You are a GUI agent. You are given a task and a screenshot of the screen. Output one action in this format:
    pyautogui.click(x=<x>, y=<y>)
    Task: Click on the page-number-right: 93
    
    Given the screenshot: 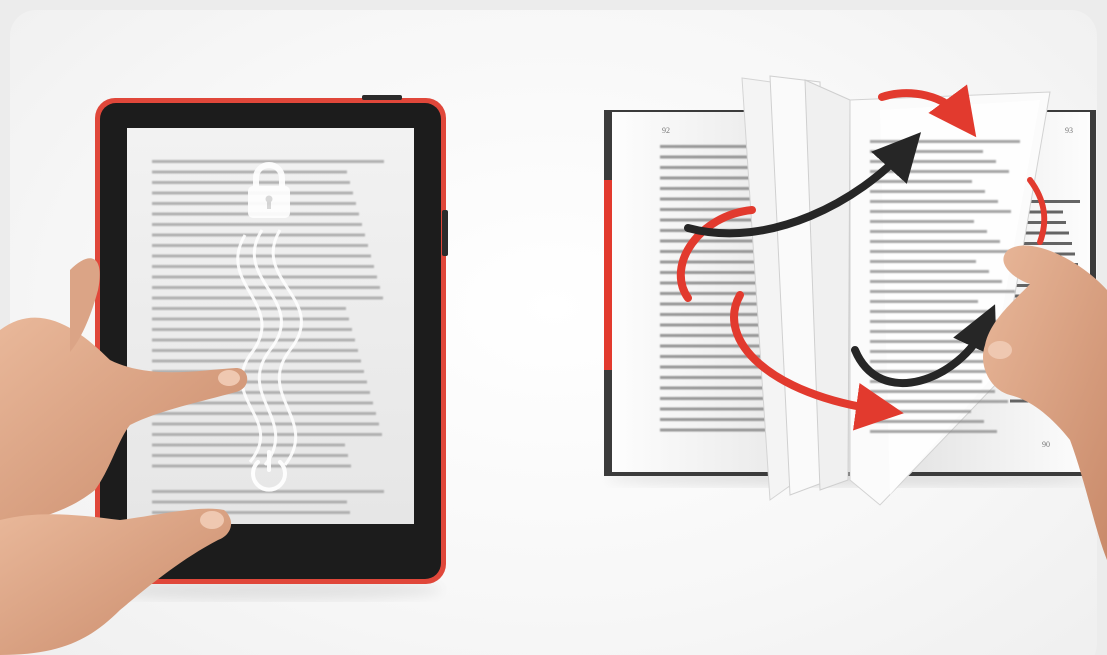 What is the action you would take?
    pyautogui.click(x=1069, y=130)
    